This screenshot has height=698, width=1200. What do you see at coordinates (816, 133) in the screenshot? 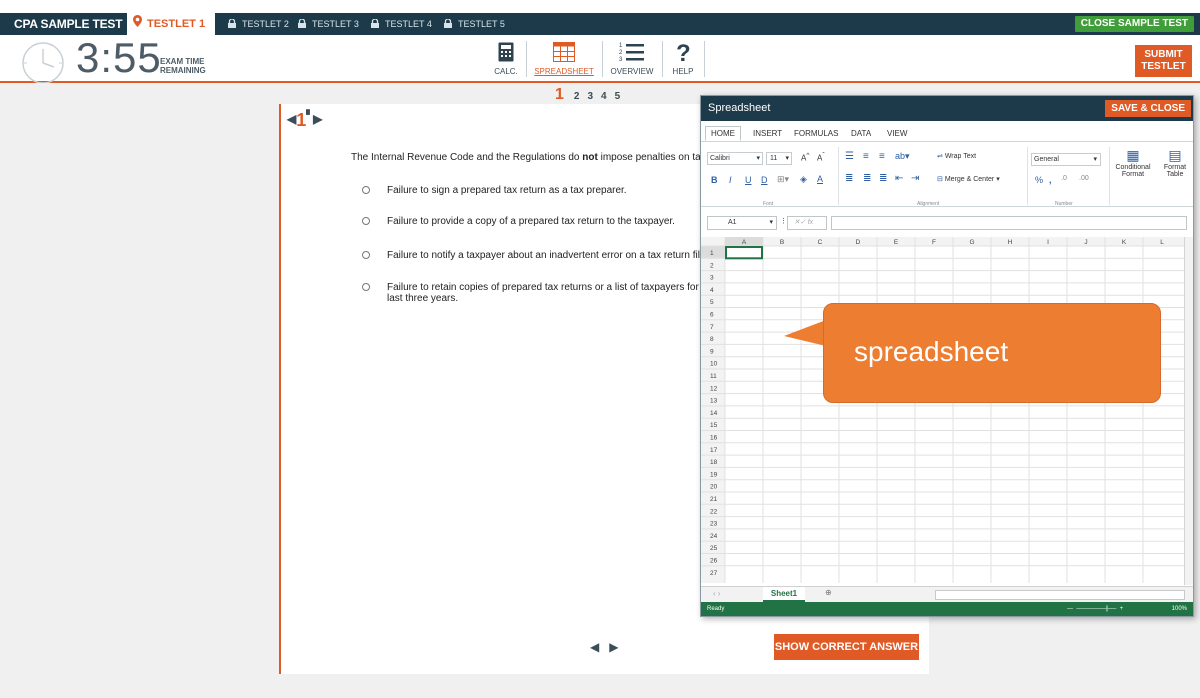
I see `tab-formulas: FORMULAS` at bounding box center [816, 133].